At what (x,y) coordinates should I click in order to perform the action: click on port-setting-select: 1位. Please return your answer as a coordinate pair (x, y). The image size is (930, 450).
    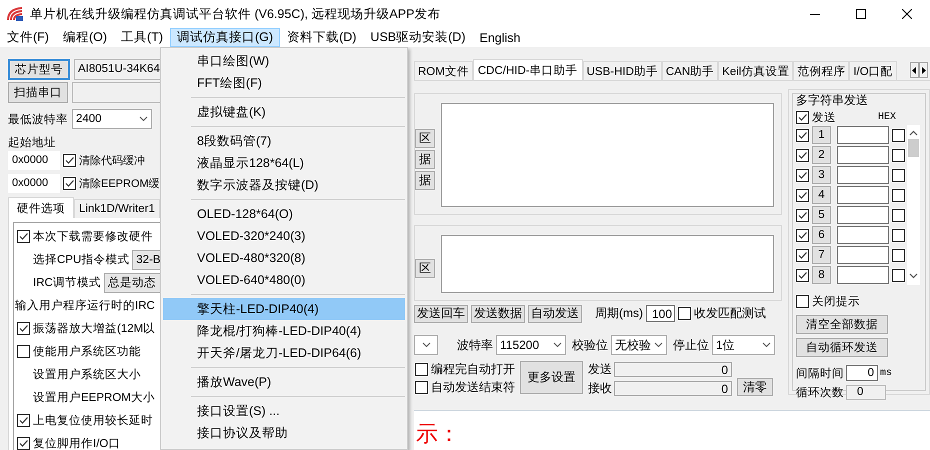
    Looking at the image, I should click on (743, 345).